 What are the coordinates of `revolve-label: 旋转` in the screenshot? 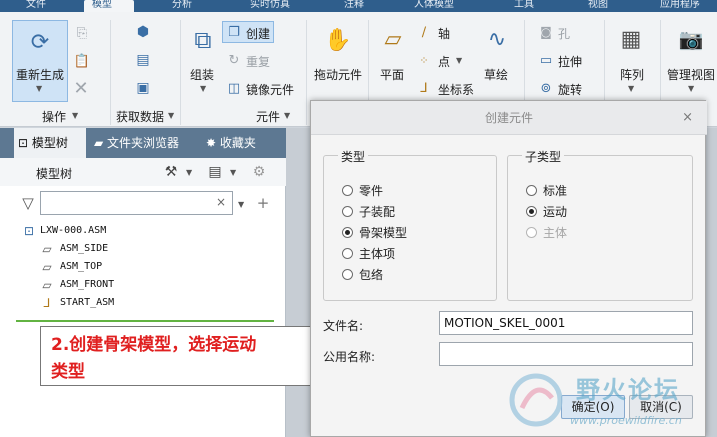 It's located at (570, 89).